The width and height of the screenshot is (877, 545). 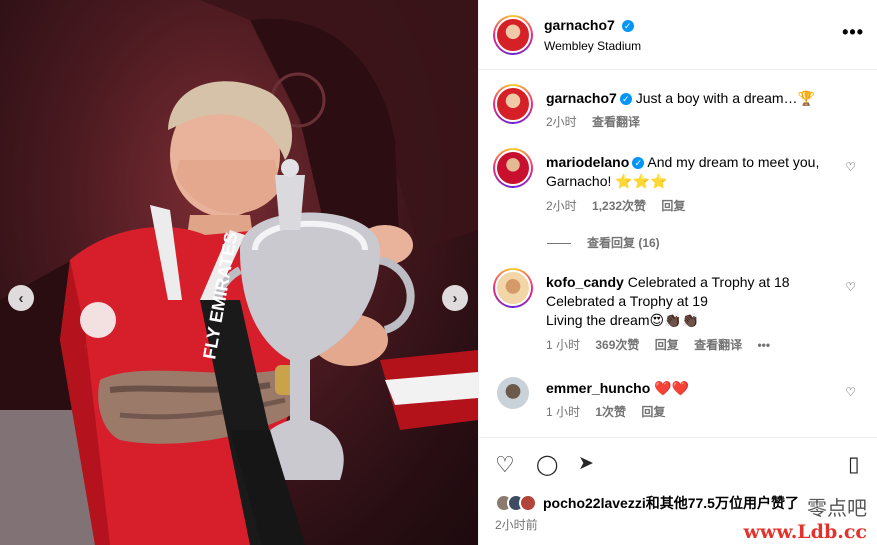 I want to click on comment-likes: 369次赞, so click(x=617, y=345).